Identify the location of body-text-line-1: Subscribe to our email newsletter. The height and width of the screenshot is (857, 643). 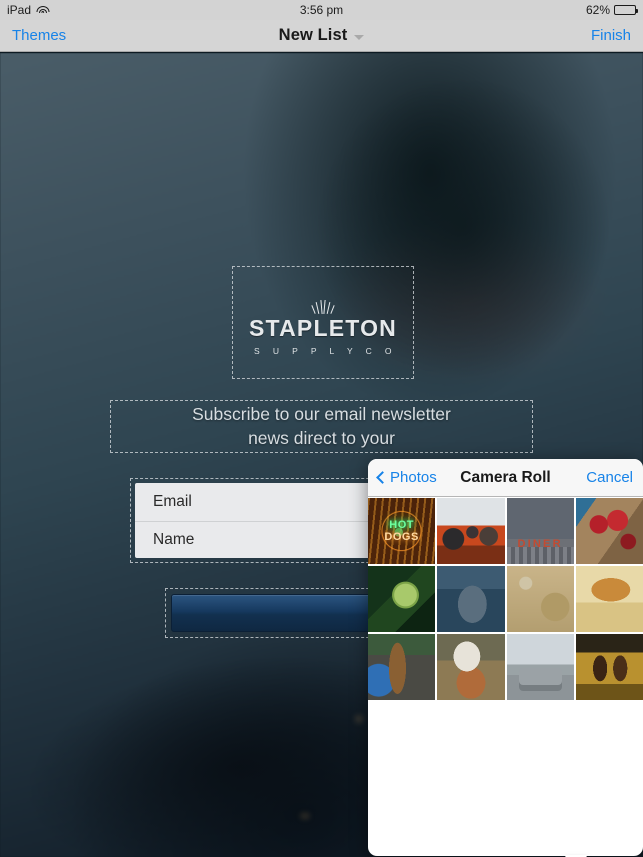
(321, 413).